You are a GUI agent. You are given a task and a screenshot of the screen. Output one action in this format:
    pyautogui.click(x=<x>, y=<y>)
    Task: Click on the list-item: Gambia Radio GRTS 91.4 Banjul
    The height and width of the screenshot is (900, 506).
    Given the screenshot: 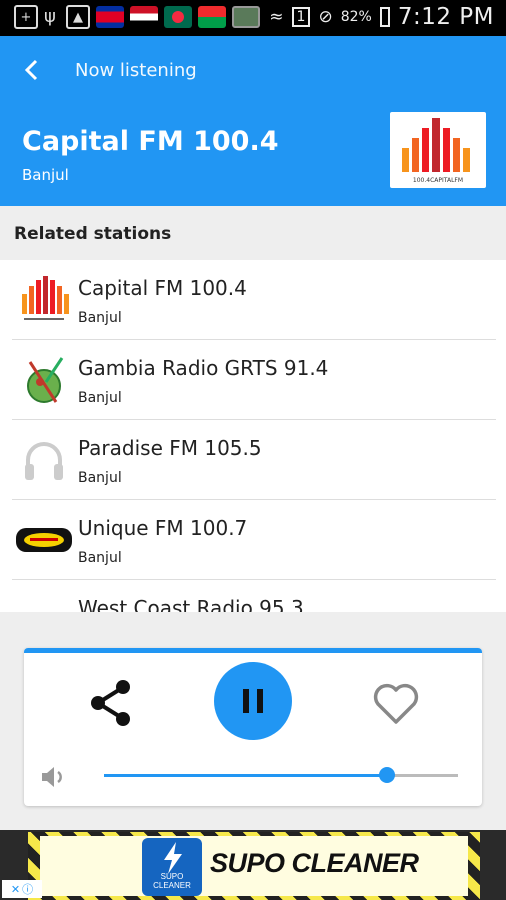 What is the action you would take?
    pyautogui.click(x=254, y=380)
    